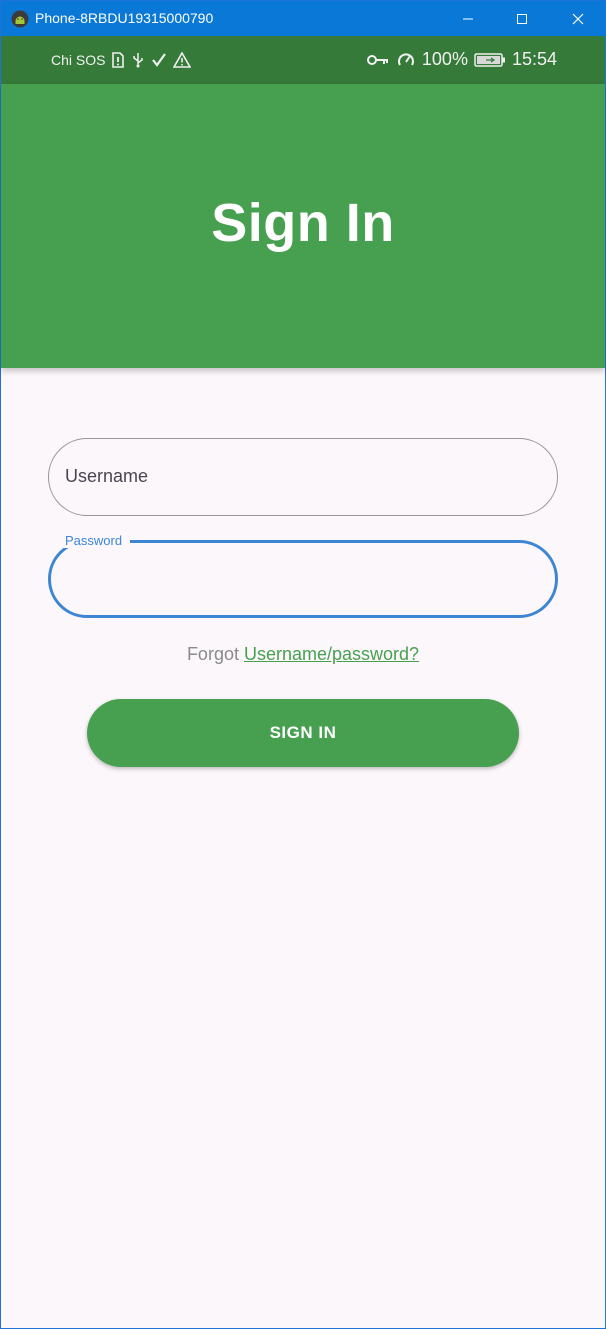  Describe the element at coordinates (534, 59) in the screenshot. I see `clock: 15:54` at that location.